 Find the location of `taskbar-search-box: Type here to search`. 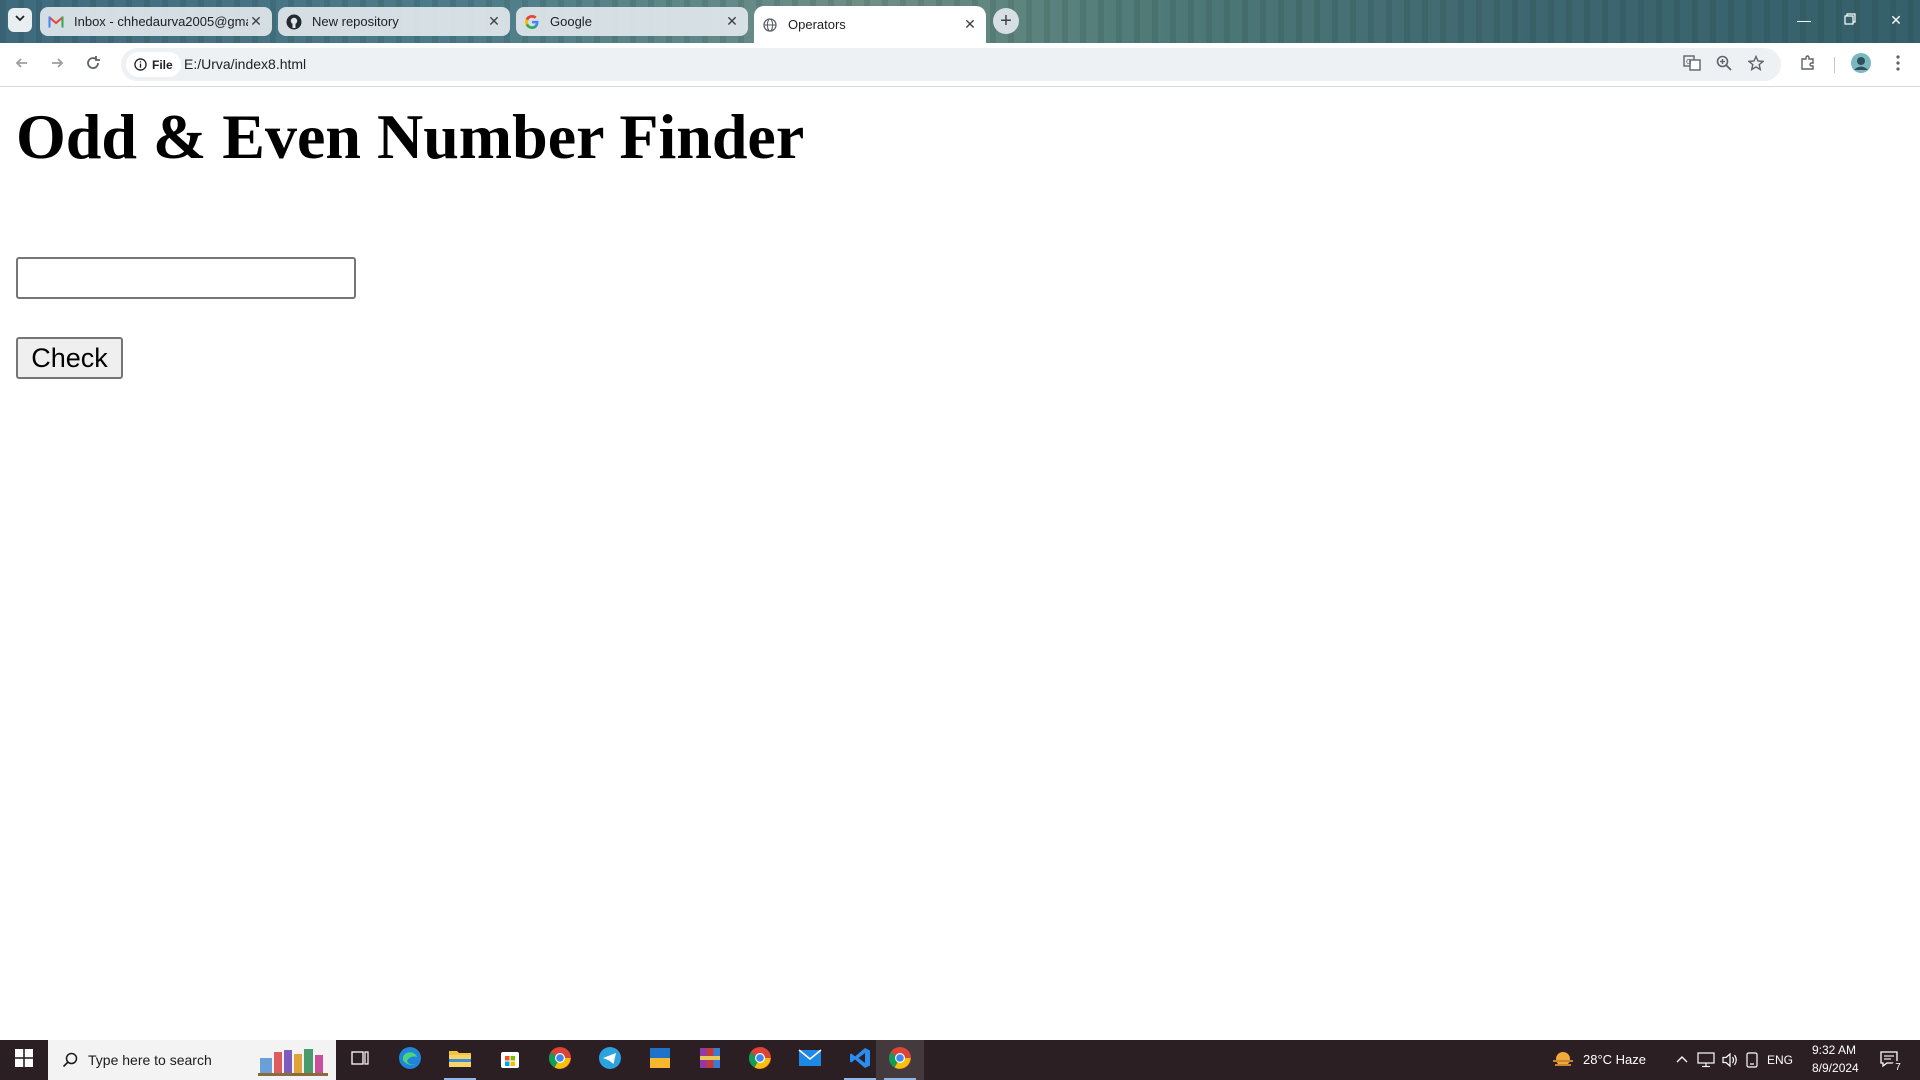

taskbar-search-box: Type here to search is located at coordinates (192, 1060).